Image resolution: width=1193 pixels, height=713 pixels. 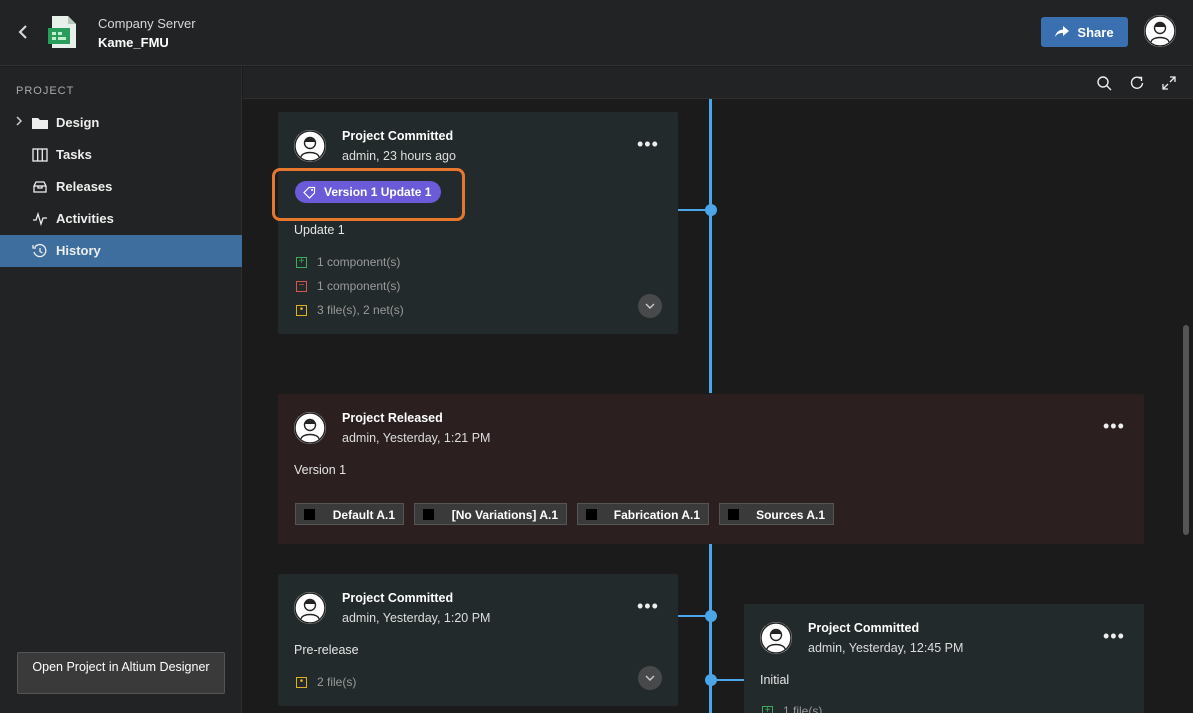 I want to click on sidebar-item-label: Activities, so click(x=85, y=218).